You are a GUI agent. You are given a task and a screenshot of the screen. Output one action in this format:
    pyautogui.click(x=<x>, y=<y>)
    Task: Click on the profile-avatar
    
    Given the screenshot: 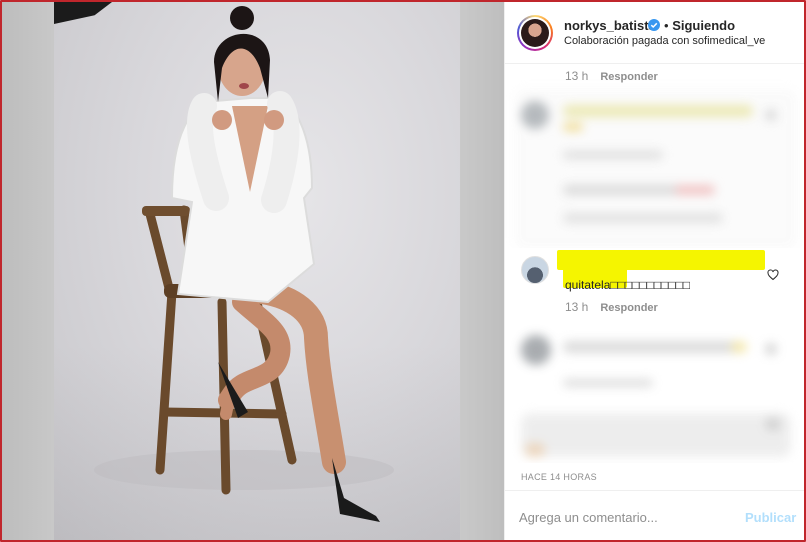 What is the action you would take?
    pyautogui.click(x=535, y=33)
    